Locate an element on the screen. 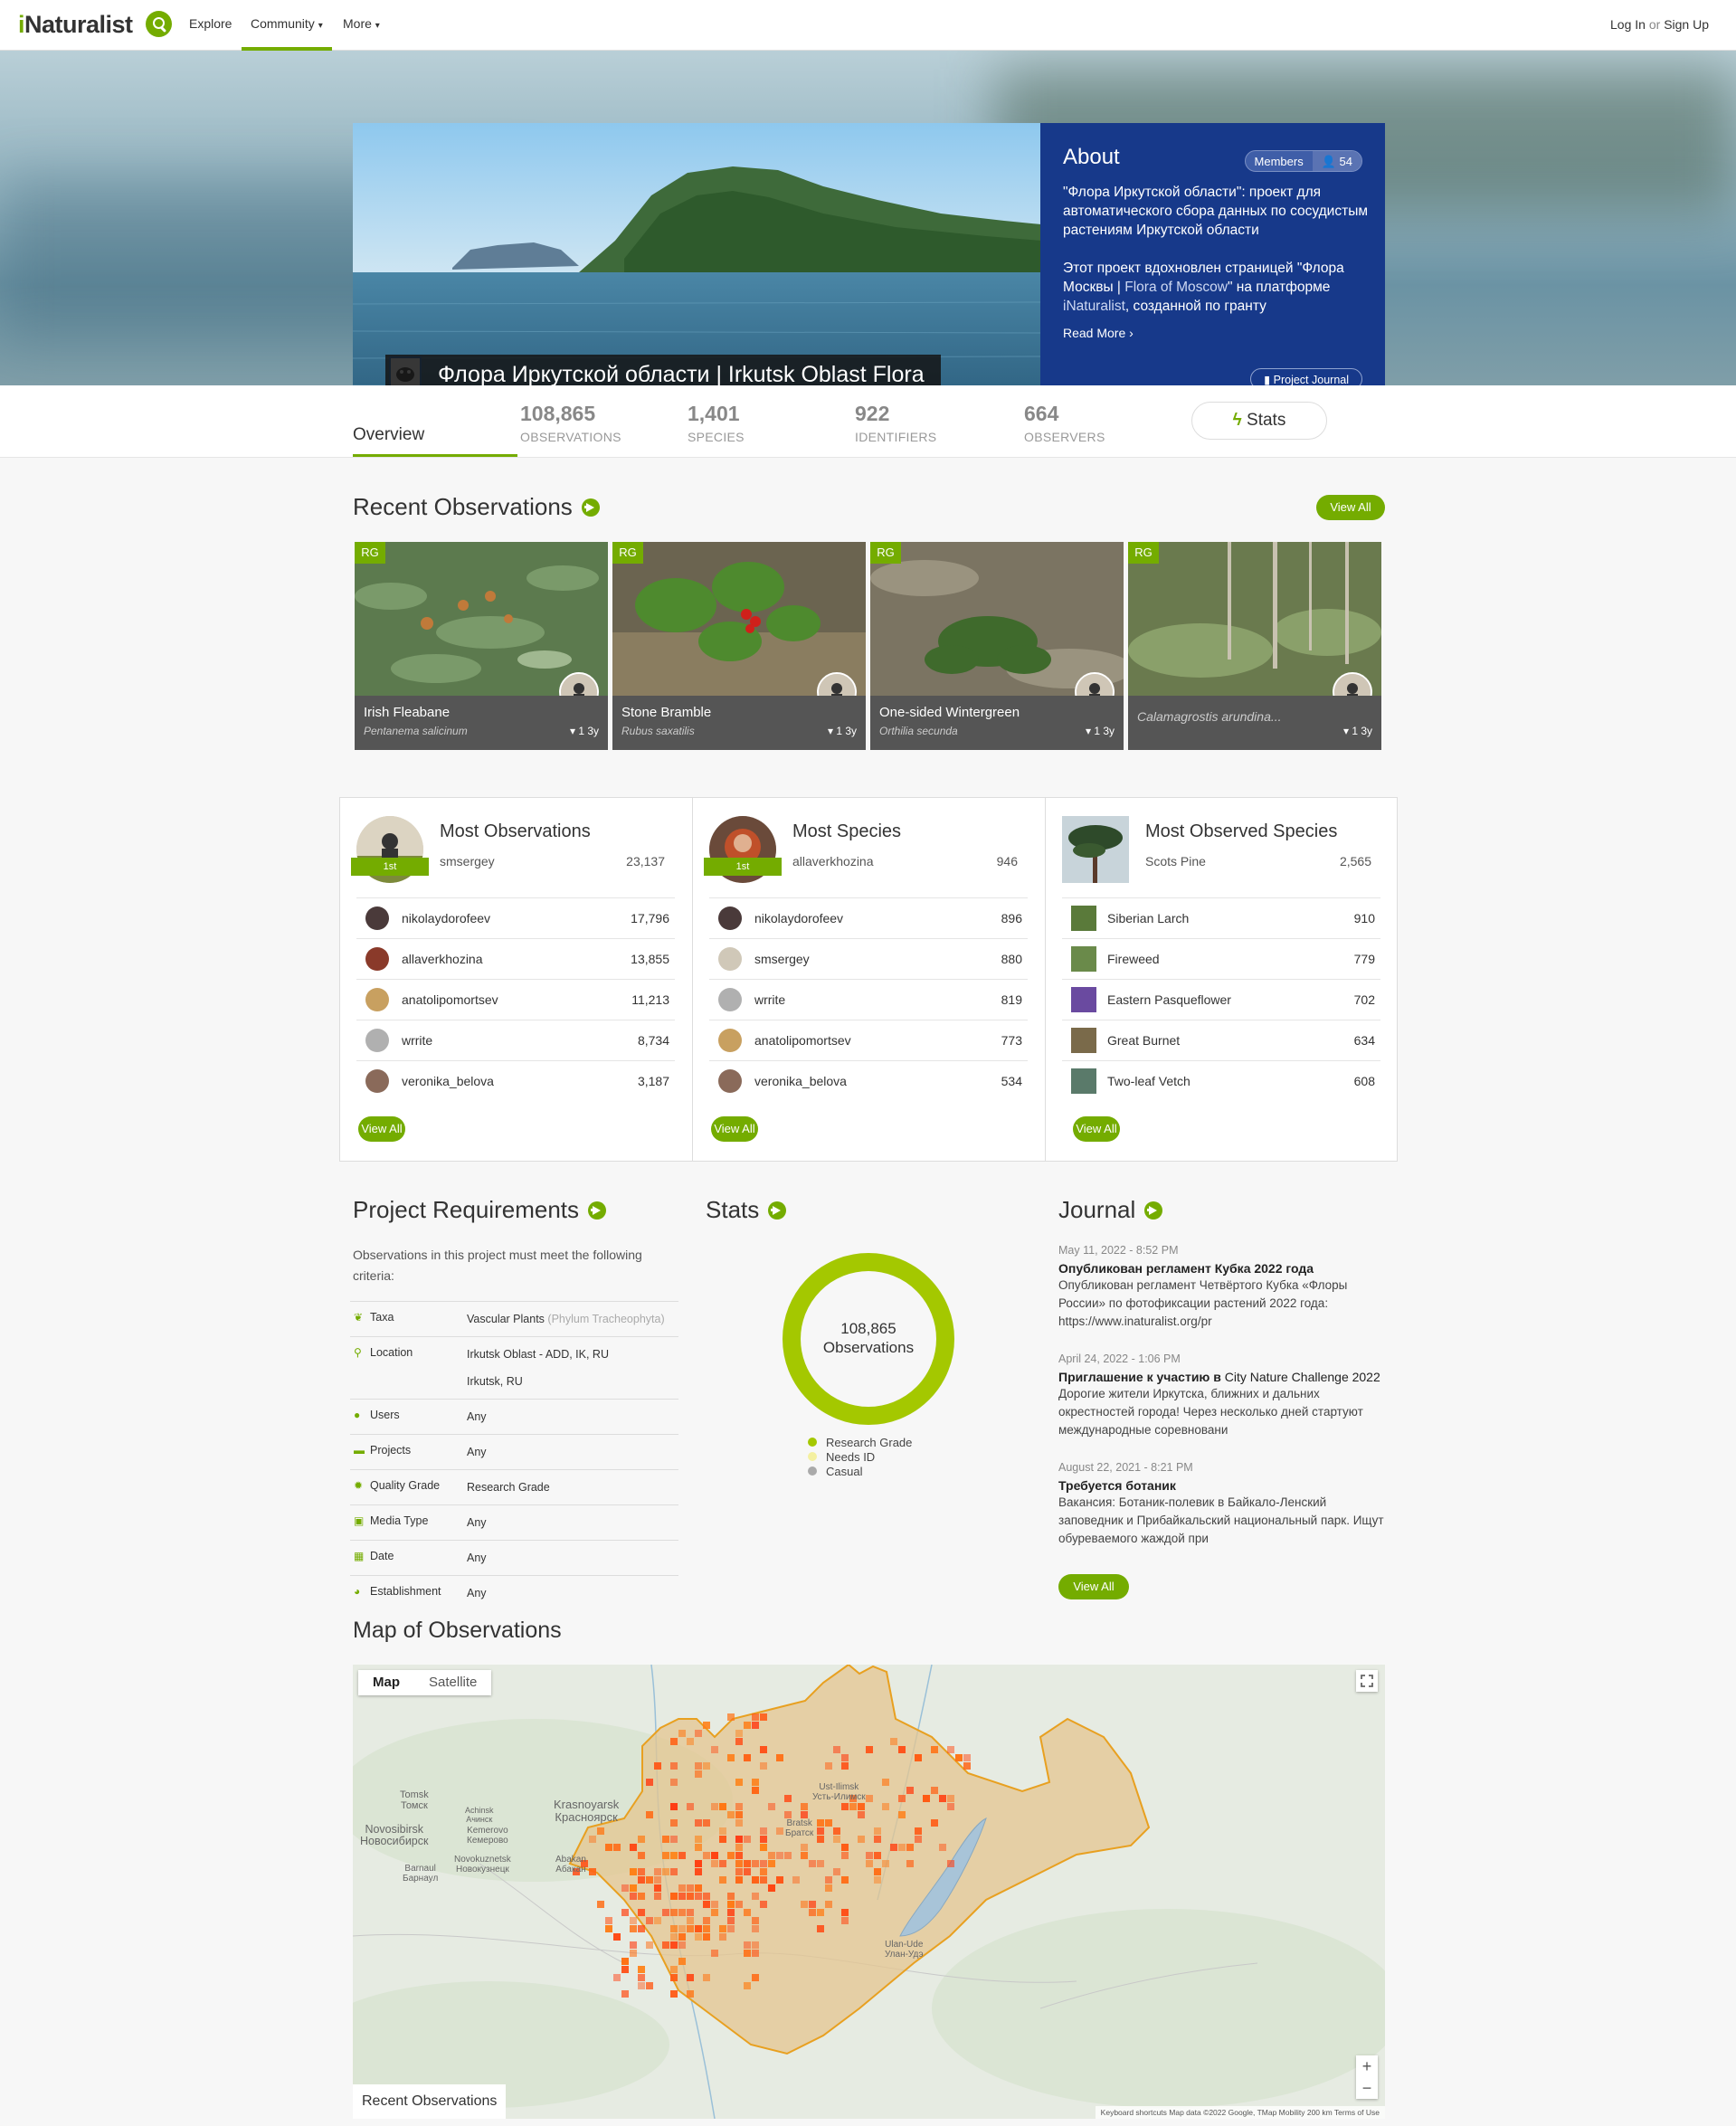 Image resolution: width=1736 pixels, height=2126 pixels. inaturalist-link: iNaturalist is located at coordinates (1094, 306).